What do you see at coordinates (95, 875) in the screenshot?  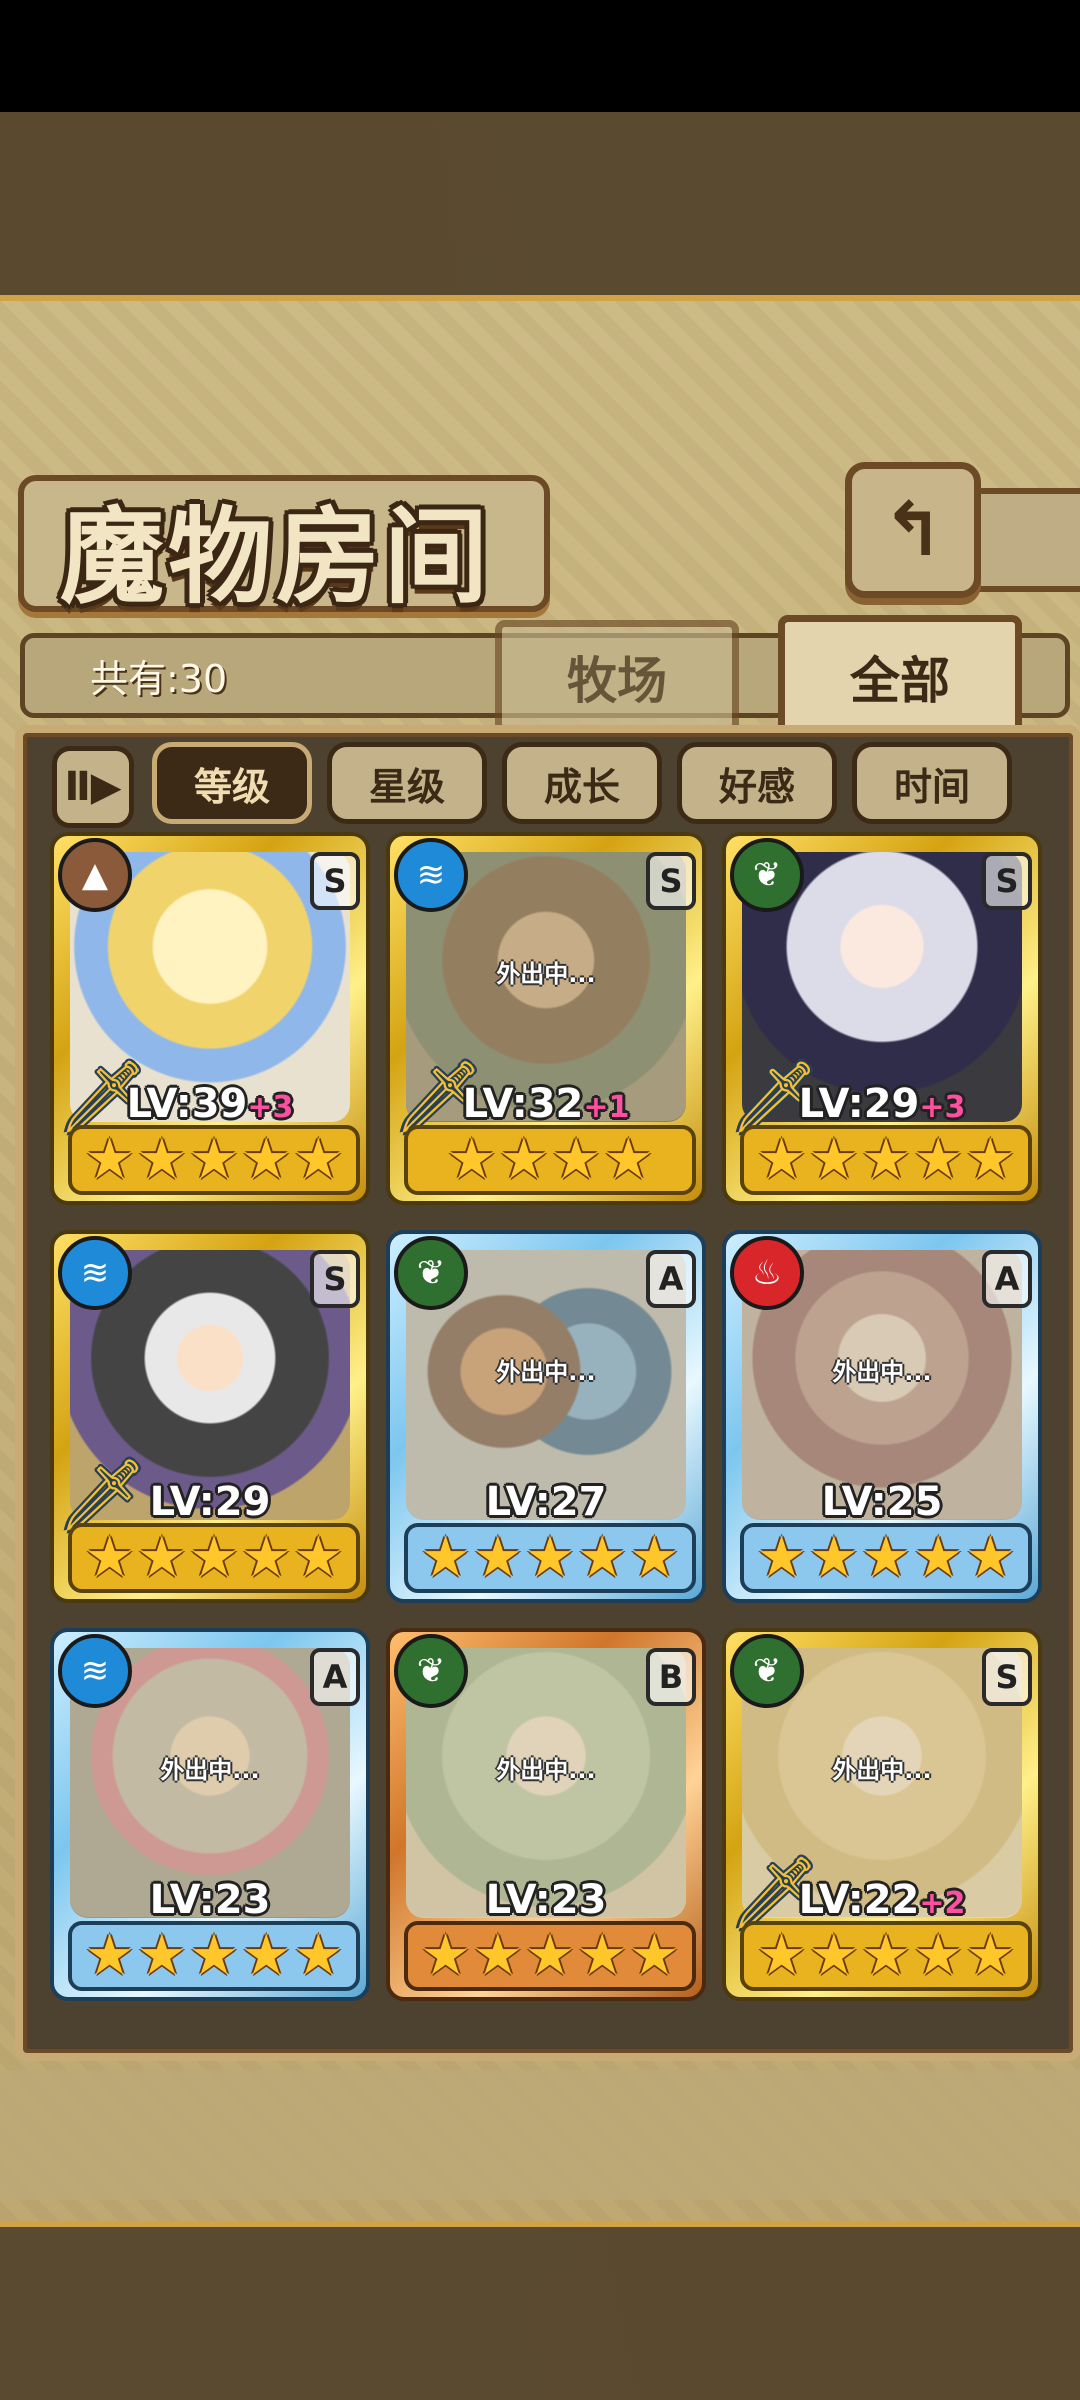 I see `earth-element-icon: ▲` at bounding box center [95, 875].